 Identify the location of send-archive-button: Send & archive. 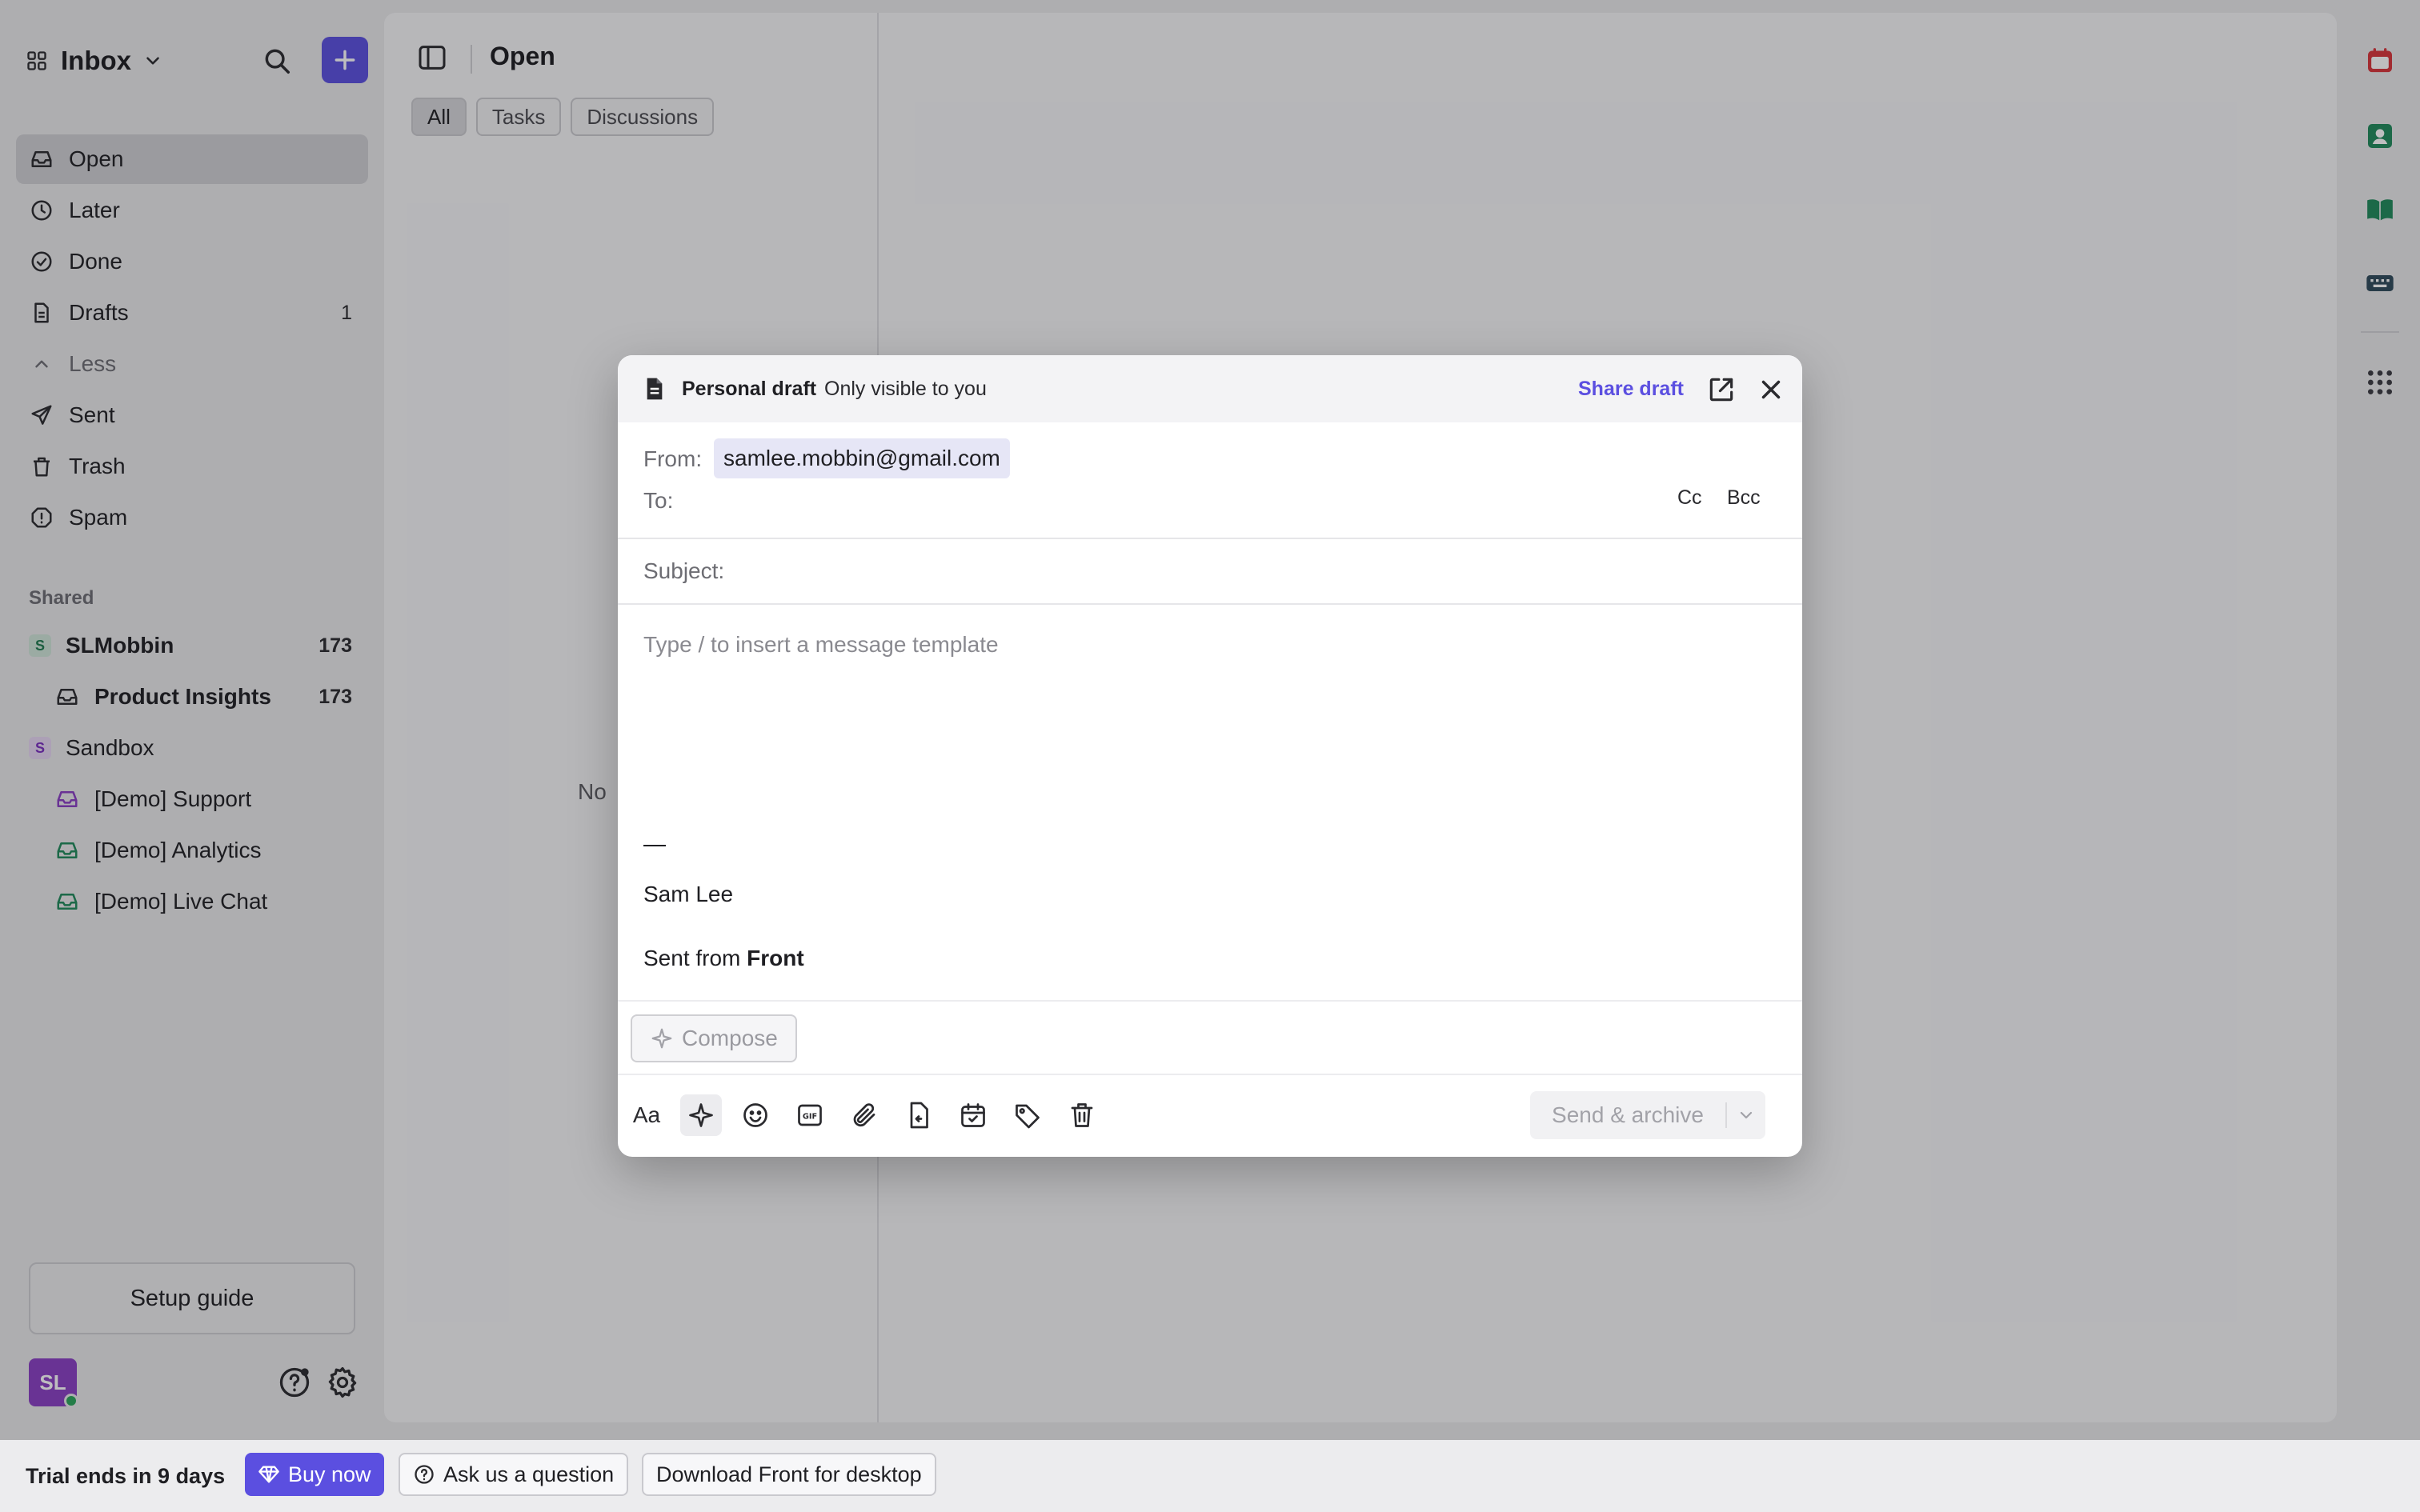
(1647, 1115).